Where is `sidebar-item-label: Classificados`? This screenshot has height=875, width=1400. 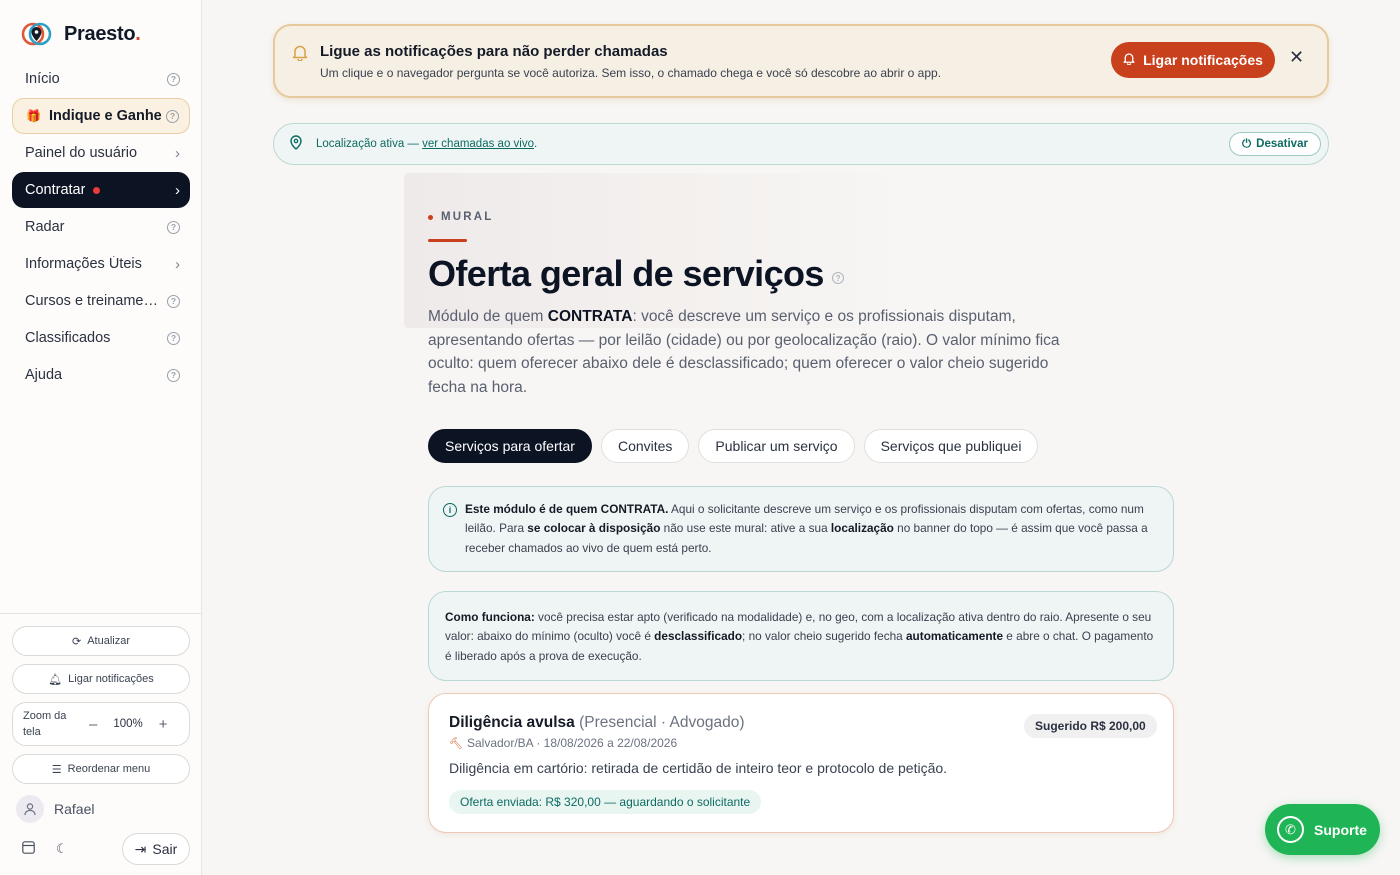
sidebar-item-label: Classificados is located at coordinates (68, 338).